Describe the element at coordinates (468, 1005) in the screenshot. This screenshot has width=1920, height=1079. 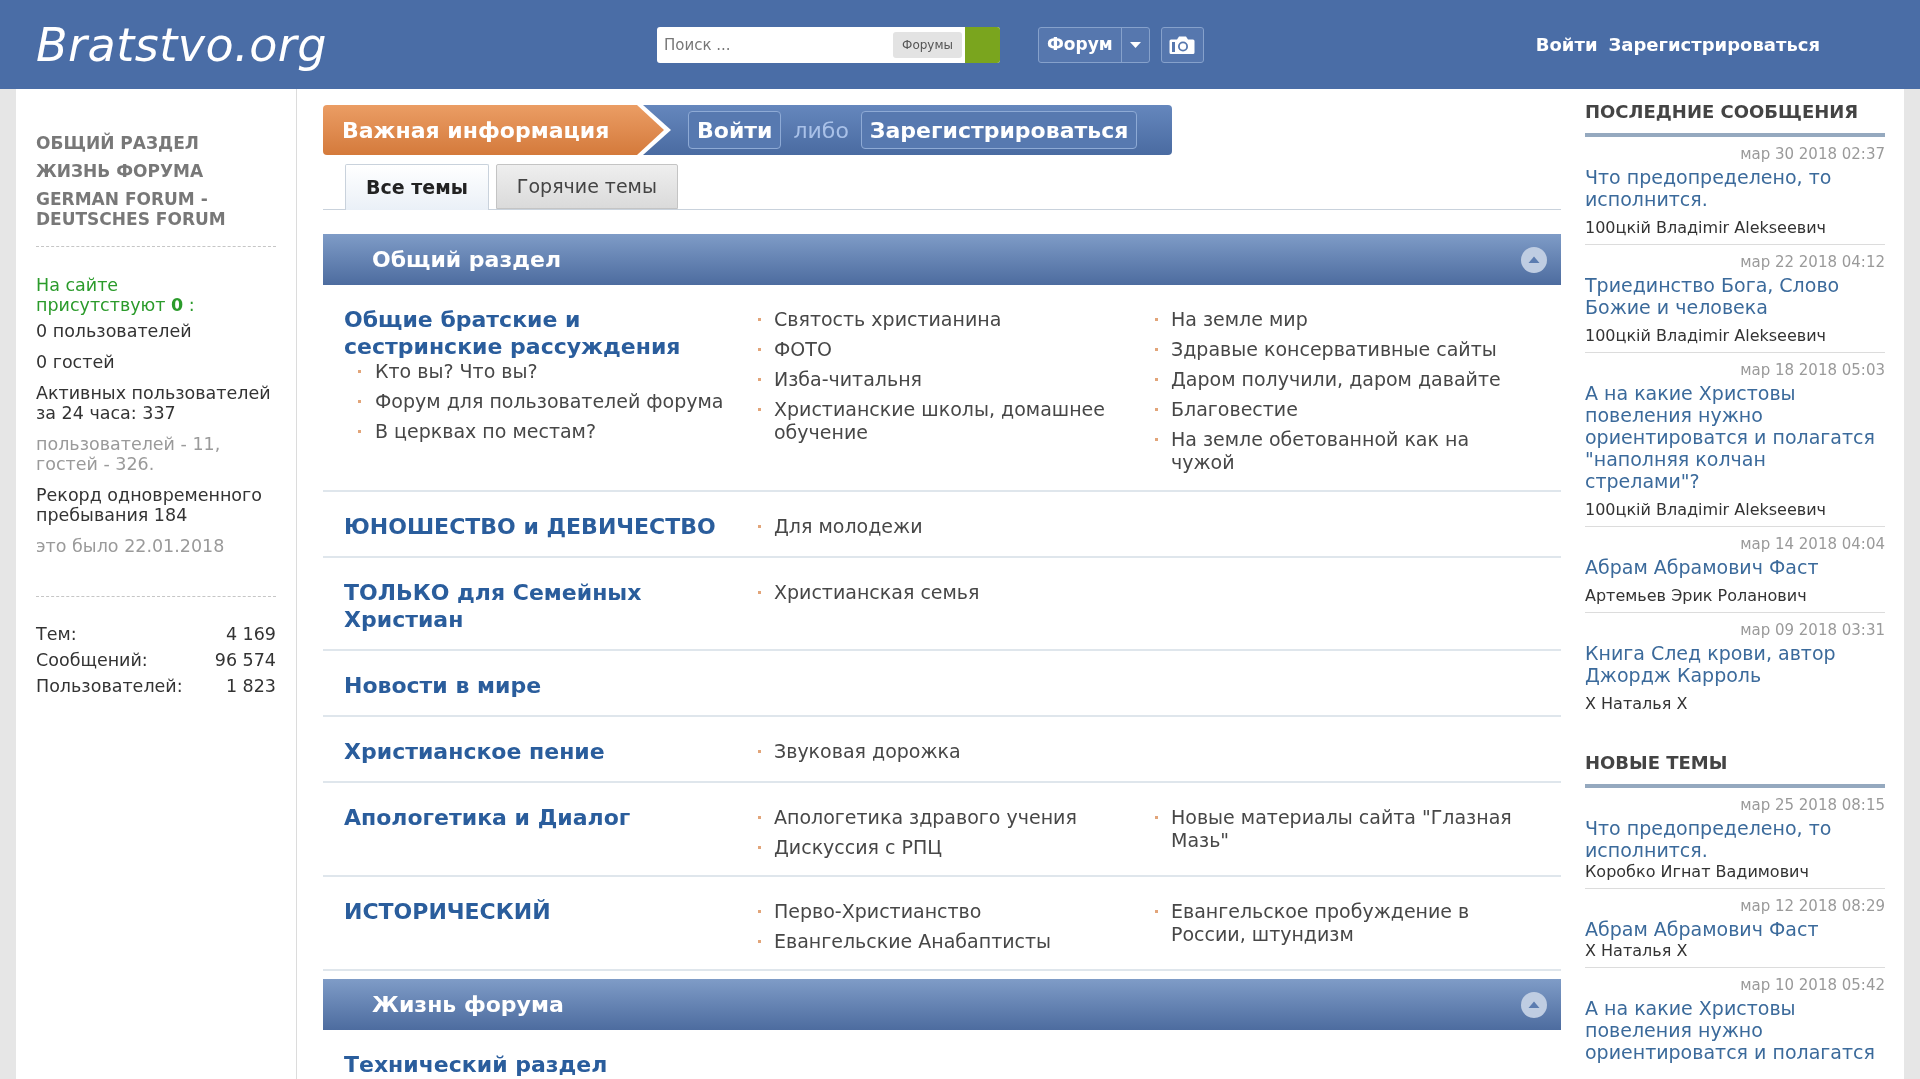
I see `section-title: Жизнь форума` at that location.